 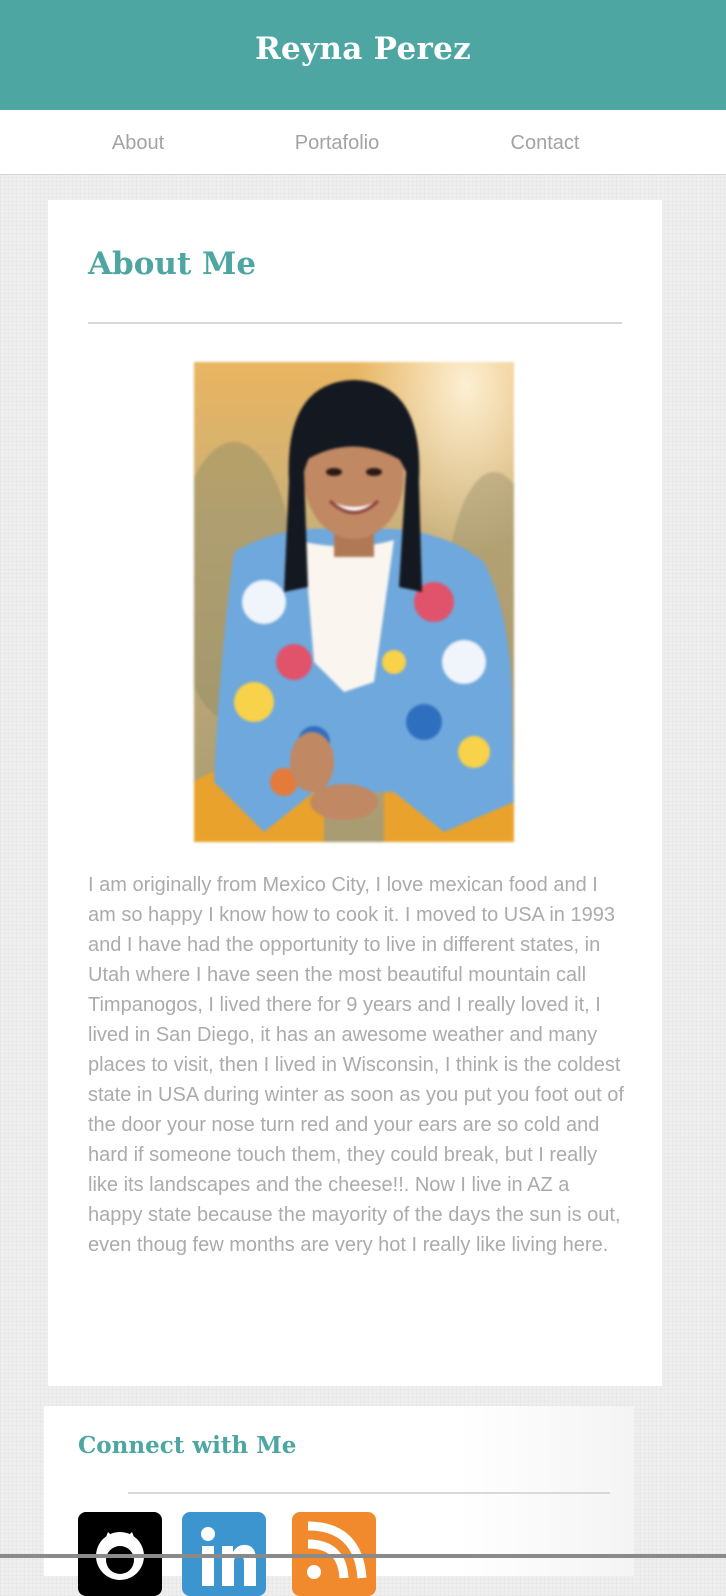 What do you see at coordinates (545, 143) in the screenshot?
I see `nav-link-contact: Contact` at bounding box center [545, 143].